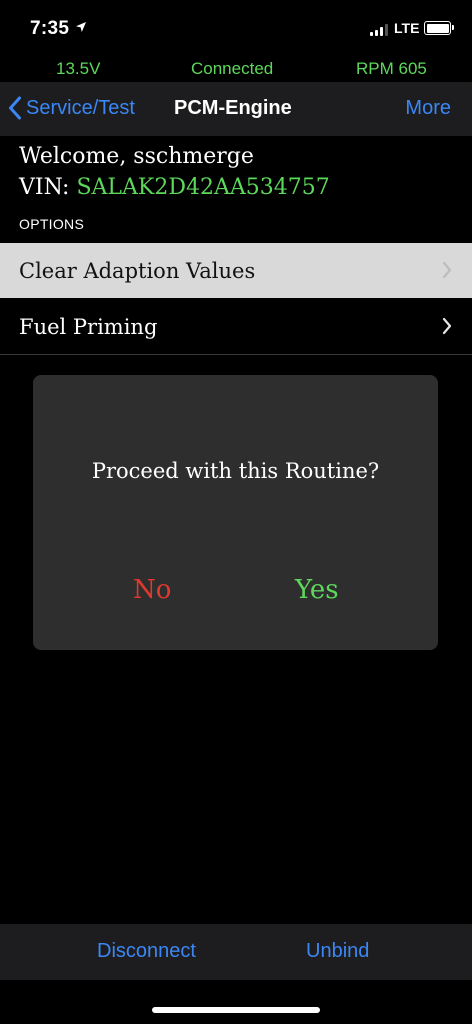 The height and width of the screenshot is (1024, 472). What do you see at coordinates (236, 1010) in the screenshot?
I see `home-indicator` at bounding box center [236, 1010].